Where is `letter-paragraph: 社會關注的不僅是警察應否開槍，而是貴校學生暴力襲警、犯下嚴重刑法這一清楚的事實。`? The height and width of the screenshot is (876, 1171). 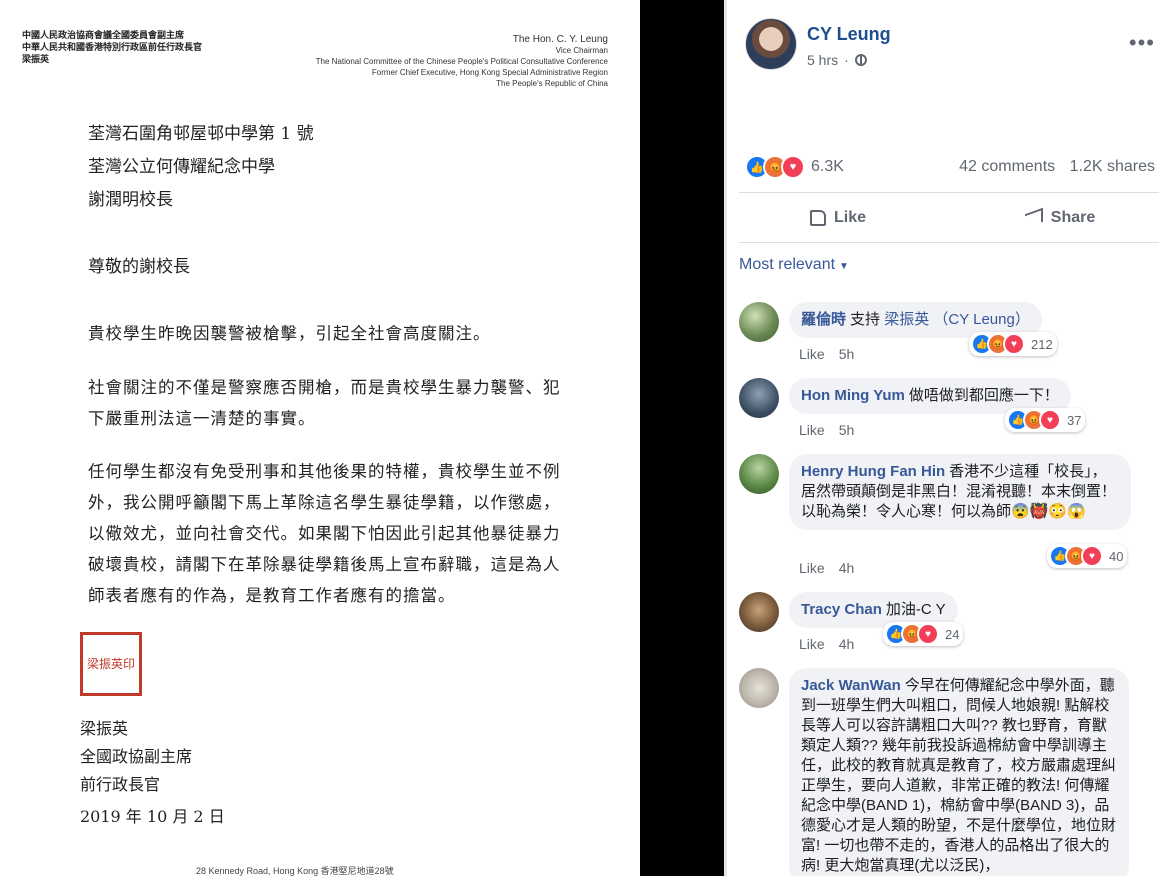
letter-paragraph: 社會關注的不僅是警察應否開槍，而是貴校學生暴力襲警、犯下嚴重刑法這一清楚的事實。 is located at coordinates (324, 403).